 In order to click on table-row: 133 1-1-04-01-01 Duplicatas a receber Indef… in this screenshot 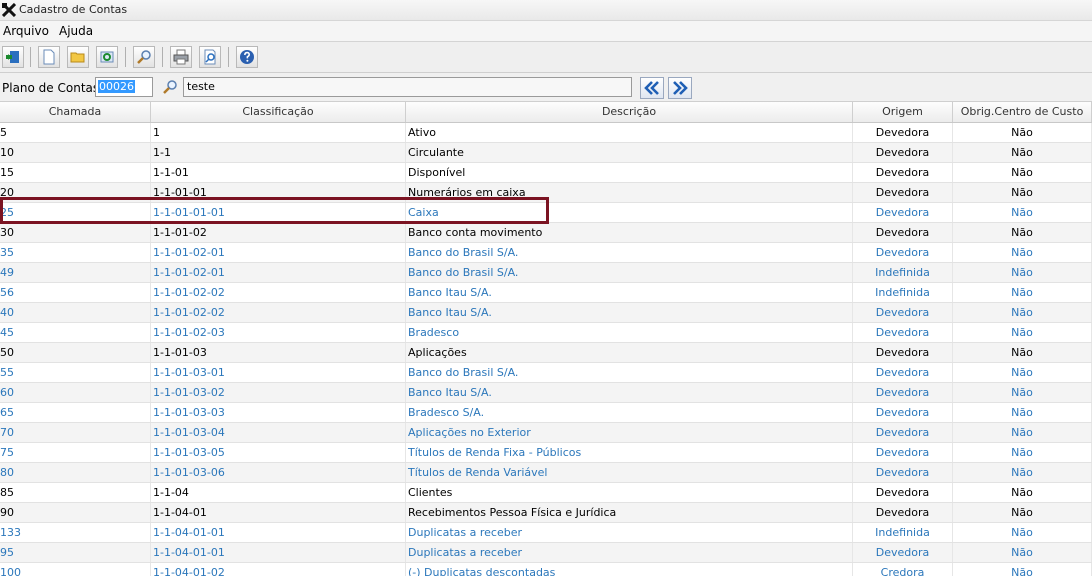, I will do `click(546, 533)`.